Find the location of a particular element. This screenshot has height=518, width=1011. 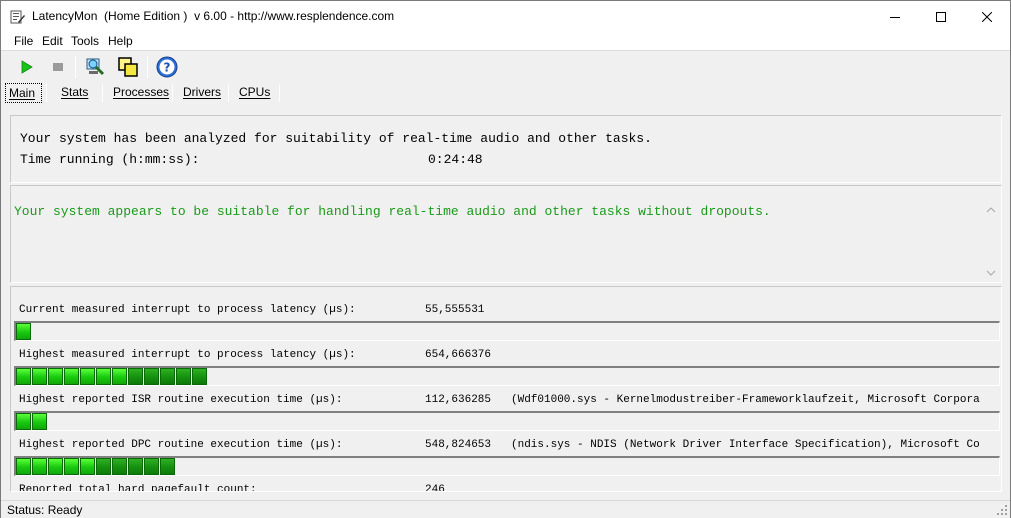

close-button is located at coordinates (987, 16).